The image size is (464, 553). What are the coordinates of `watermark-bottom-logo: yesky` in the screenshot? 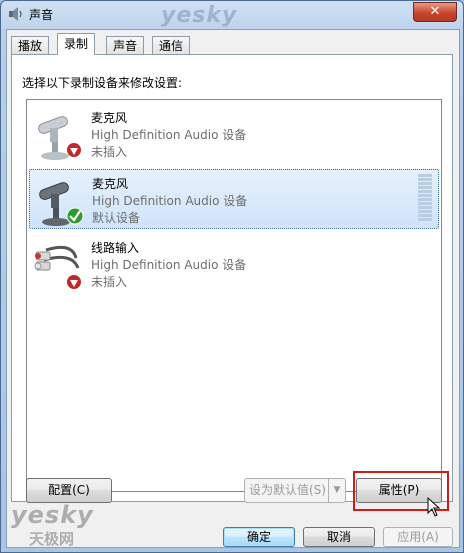 It's located at (52, 515).